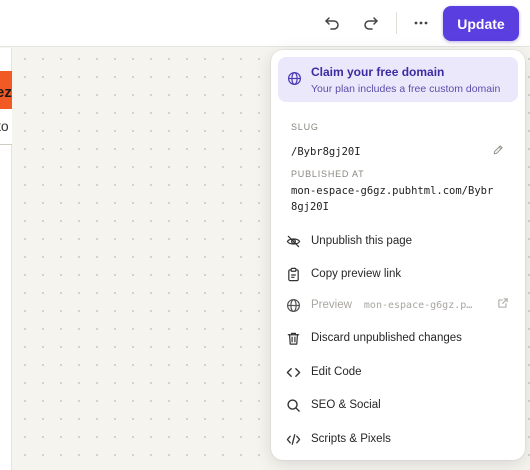 The height and width of the screenshot is (470, 530). What do you see at coordinates (406, 89) in the screenshot?
I see `claim-domain-subtitle: Your plan includes a free custom domain` at bounding box center [406, 89].